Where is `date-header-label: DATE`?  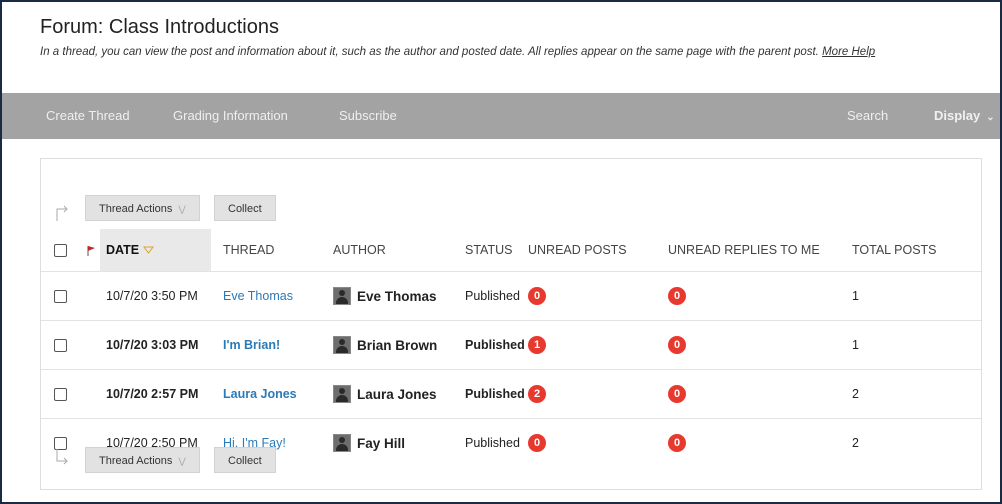 date-header-label: DATE is located at coordinates (123, 250).